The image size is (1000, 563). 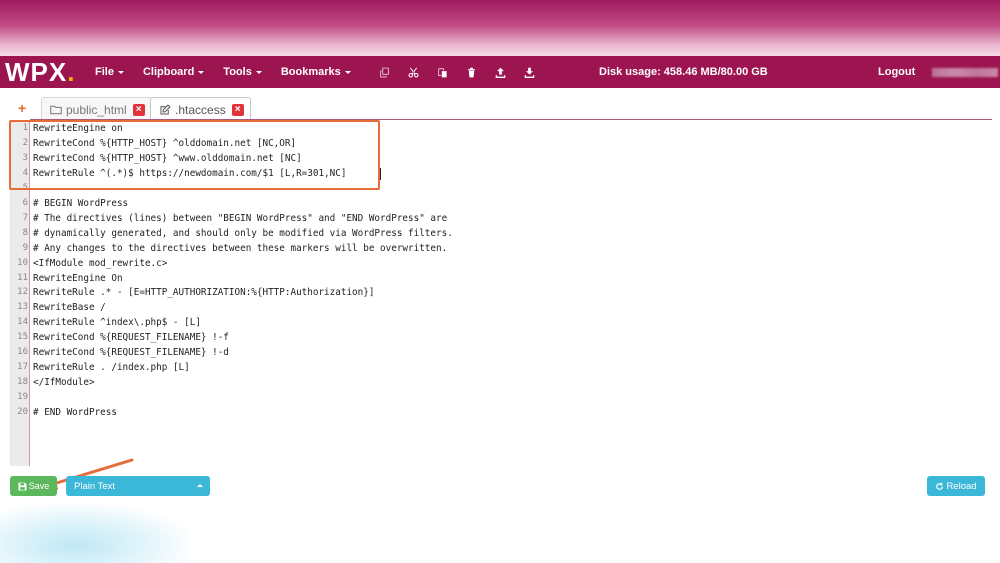 What do you see at coordinates (22, 262) in the screenshot?
I see `line-number: 10` at bounding box center [22, 262].